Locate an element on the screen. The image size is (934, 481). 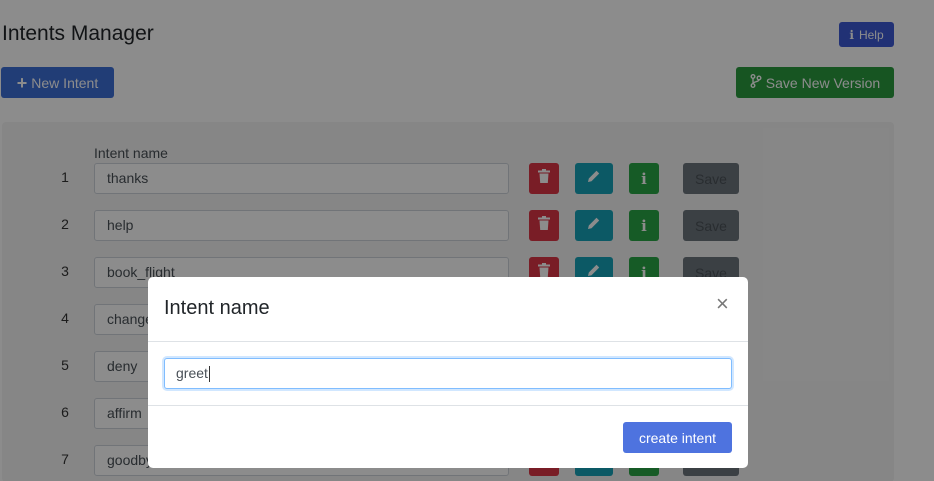
intent-name-field: greet is located at coordinates (448, 373).